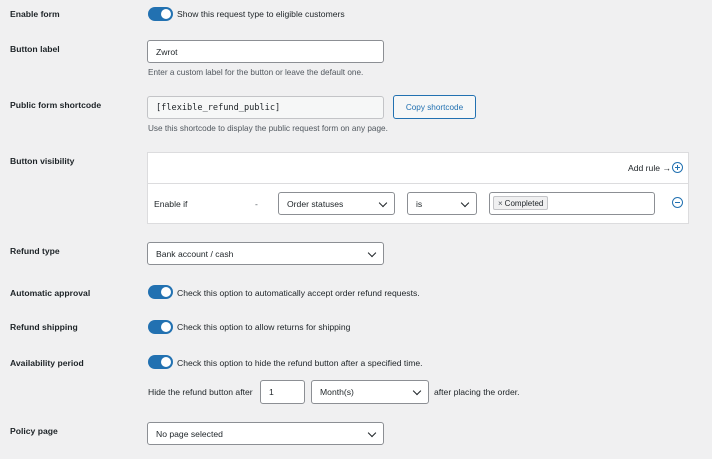 The height and width of the screenshot is (459, 712). Describe the element at coordinates (160, 327) in the screenshot. I see `refund-shipping-toggle` at that location.